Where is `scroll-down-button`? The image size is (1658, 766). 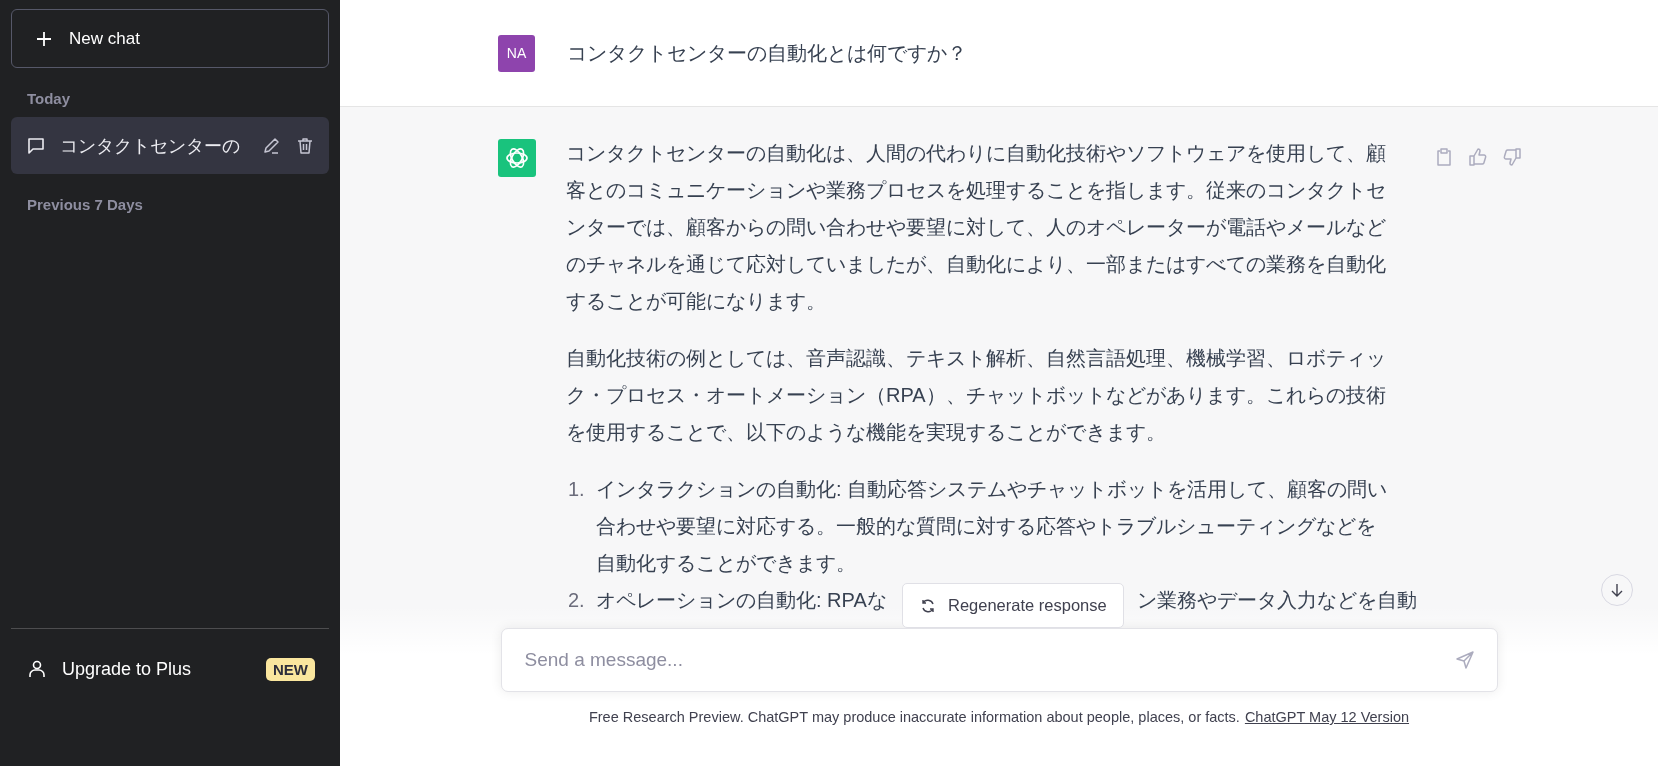 scroll-down-button is located at coordinates (1617, 590).